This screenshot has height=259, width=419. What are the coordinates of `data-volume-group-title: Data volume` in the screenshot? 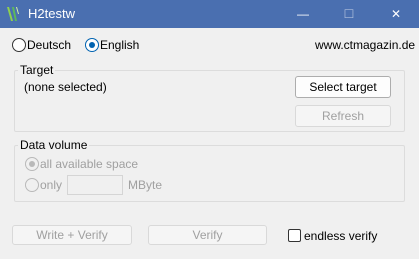 It's located at (54, 145).